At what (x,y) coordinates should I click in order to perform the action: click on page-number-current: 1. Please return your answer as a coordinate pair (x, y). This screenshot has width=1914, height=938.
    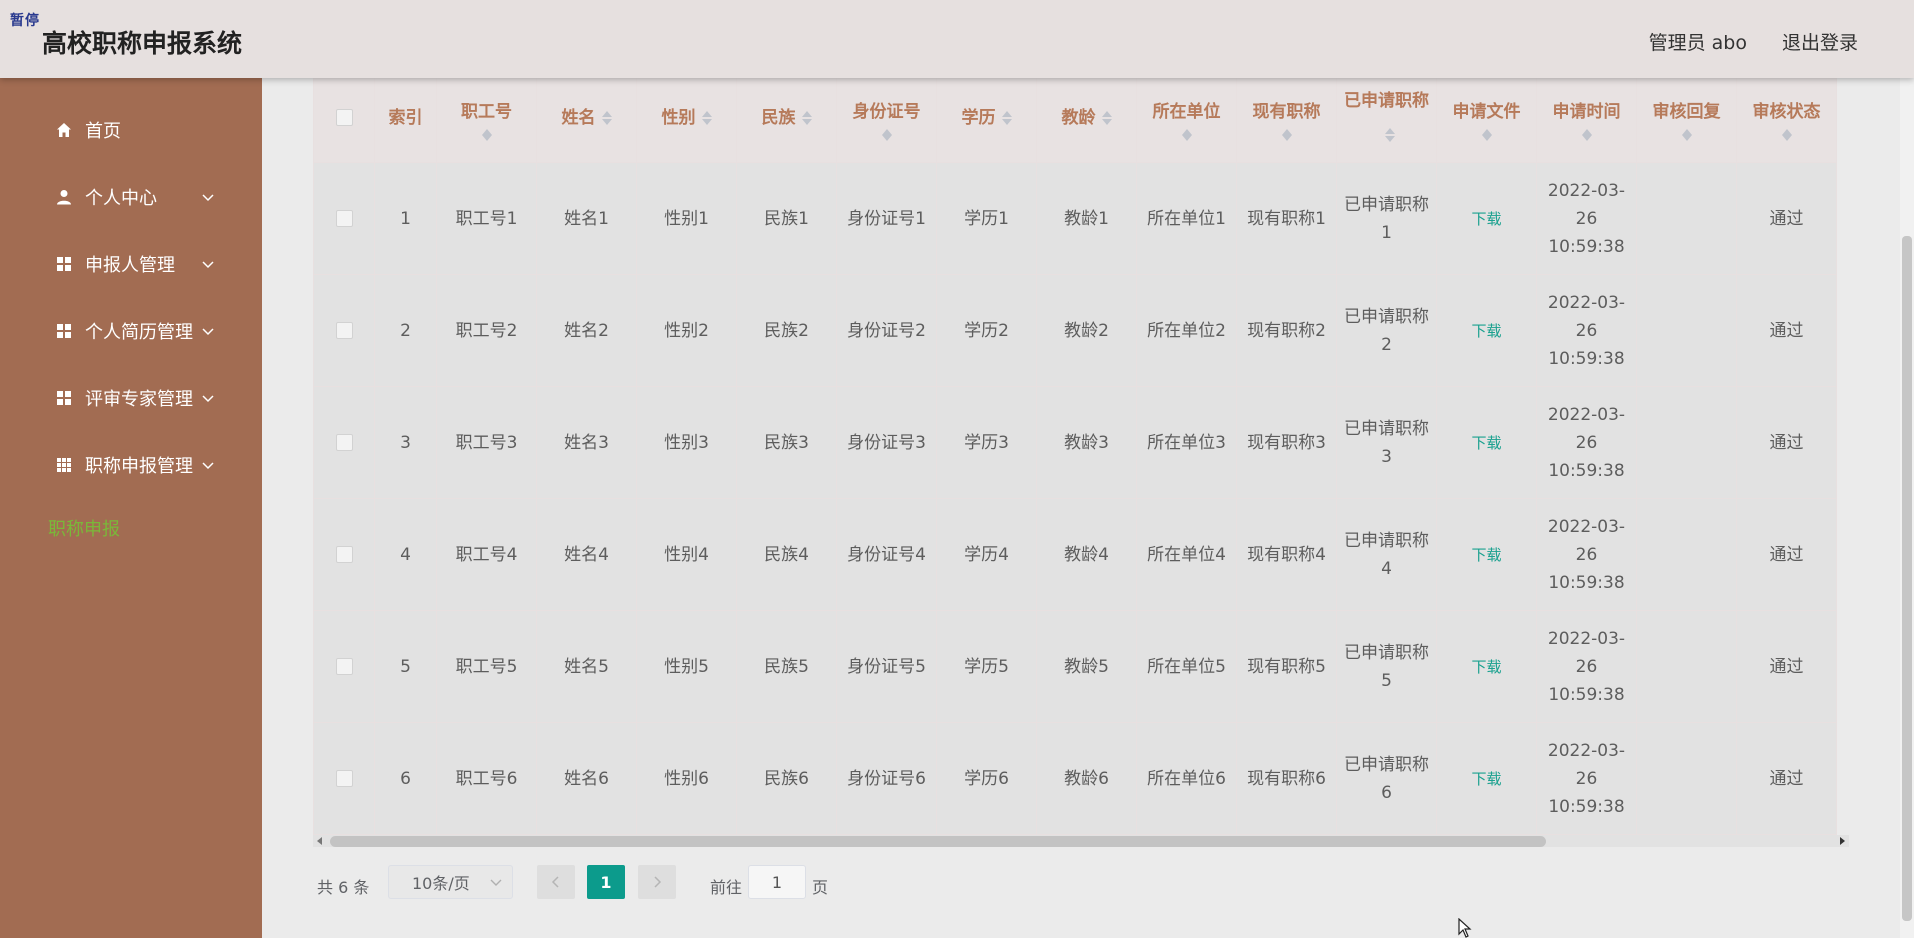
    Looking at the image, I should click on (606, 882).